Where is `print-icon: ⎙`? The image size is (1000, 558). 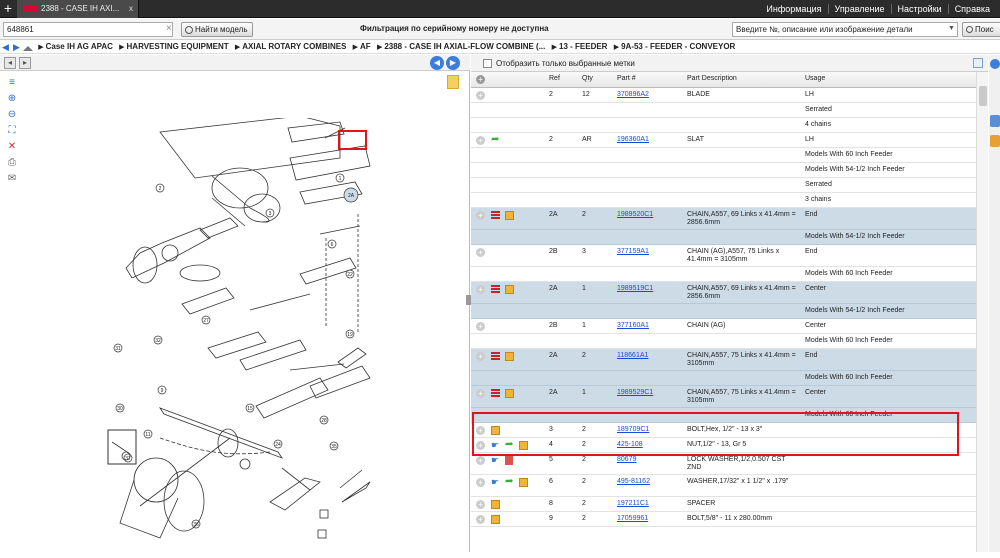 print-icon: ⎙ is located at coordinates (12, 163).